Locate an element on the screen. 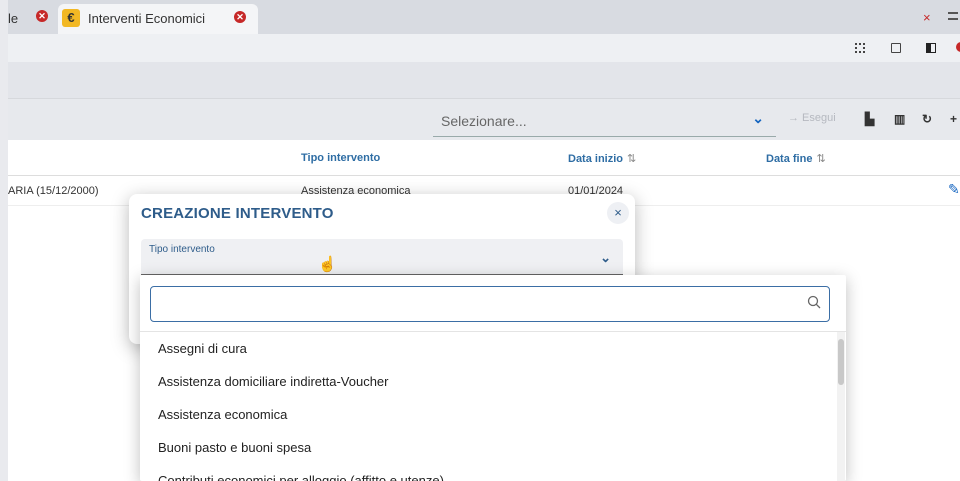 Image resolution: width=960 pixels, height=481 pixels. search-input is located at coordinates (479, 304).